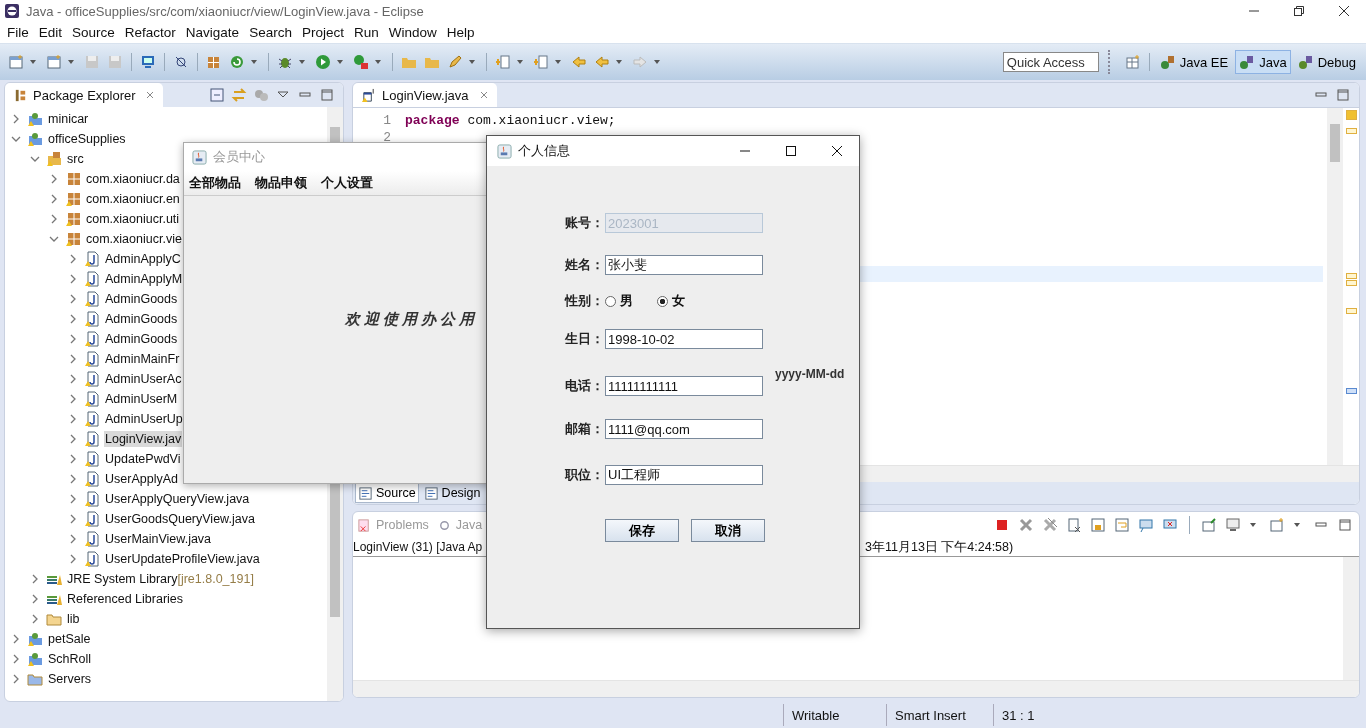 Image resolution: width=1366 pixels, height=728 pixels. What do you see at coordinates (87, 139) in the screenshot?
I see `tree-item: officeSupplies` at bounding box center [87, 139].